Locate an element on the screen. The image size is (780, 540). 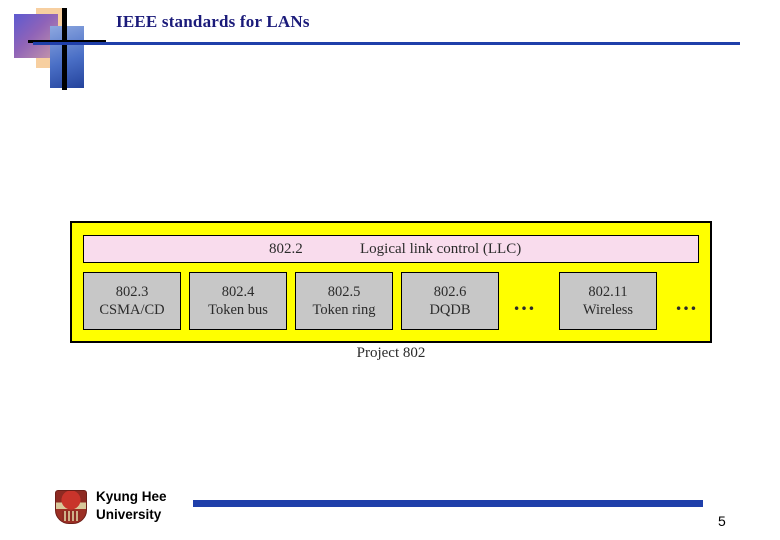
mac-box-802-3: 802.3 CSMA/CD is located at coordinates (132, 301).